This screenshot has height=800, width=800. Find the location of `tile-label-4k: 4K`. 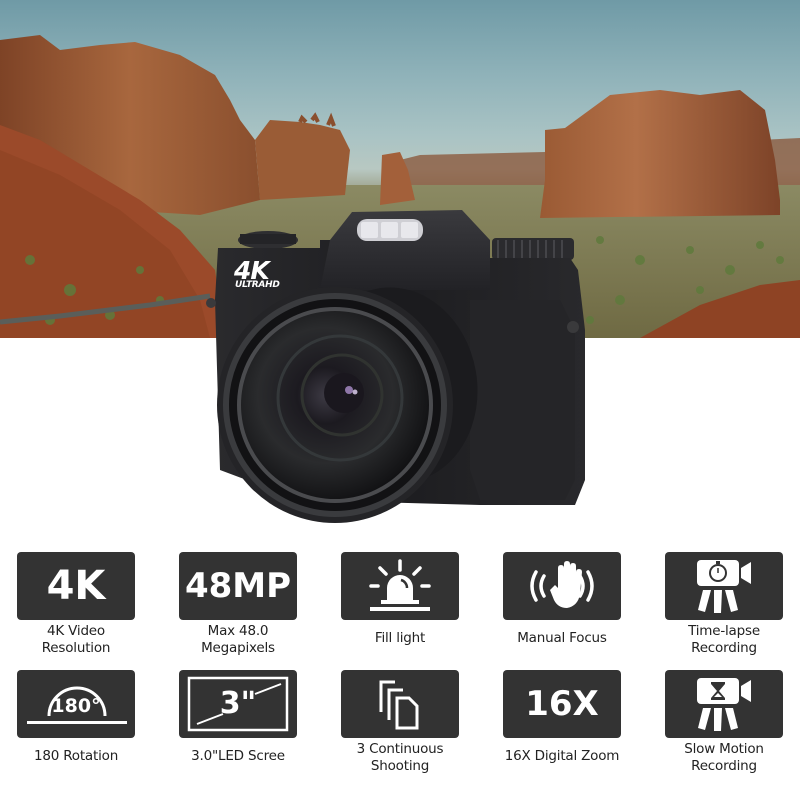

tile-label-4k: 4K is located at coordinates (76, 586).